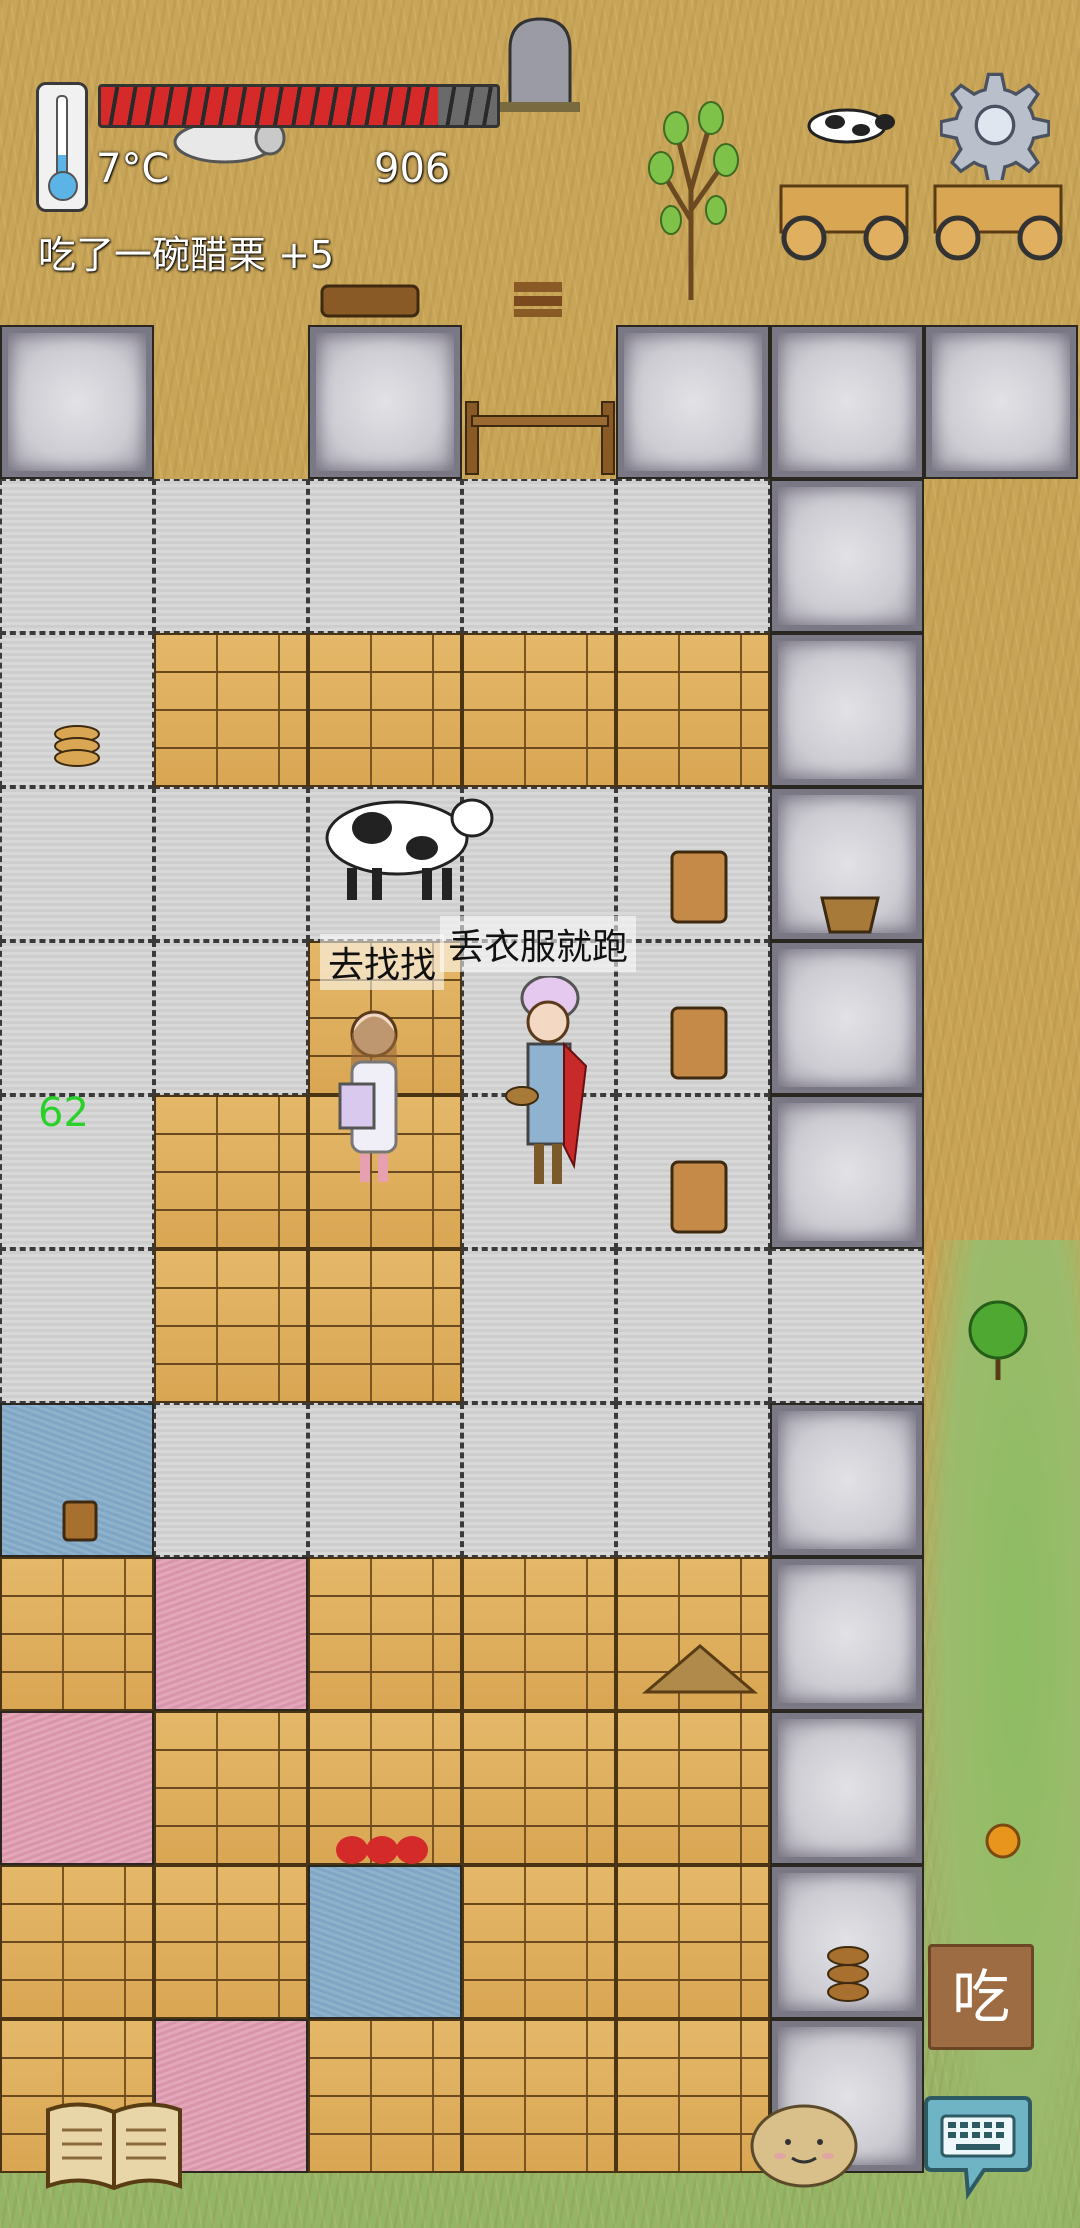 This screenshot has width=1080, height=2228. Describe the element at coordinates (850, 125) in the screenshot. I see `cow-calf` at that location.